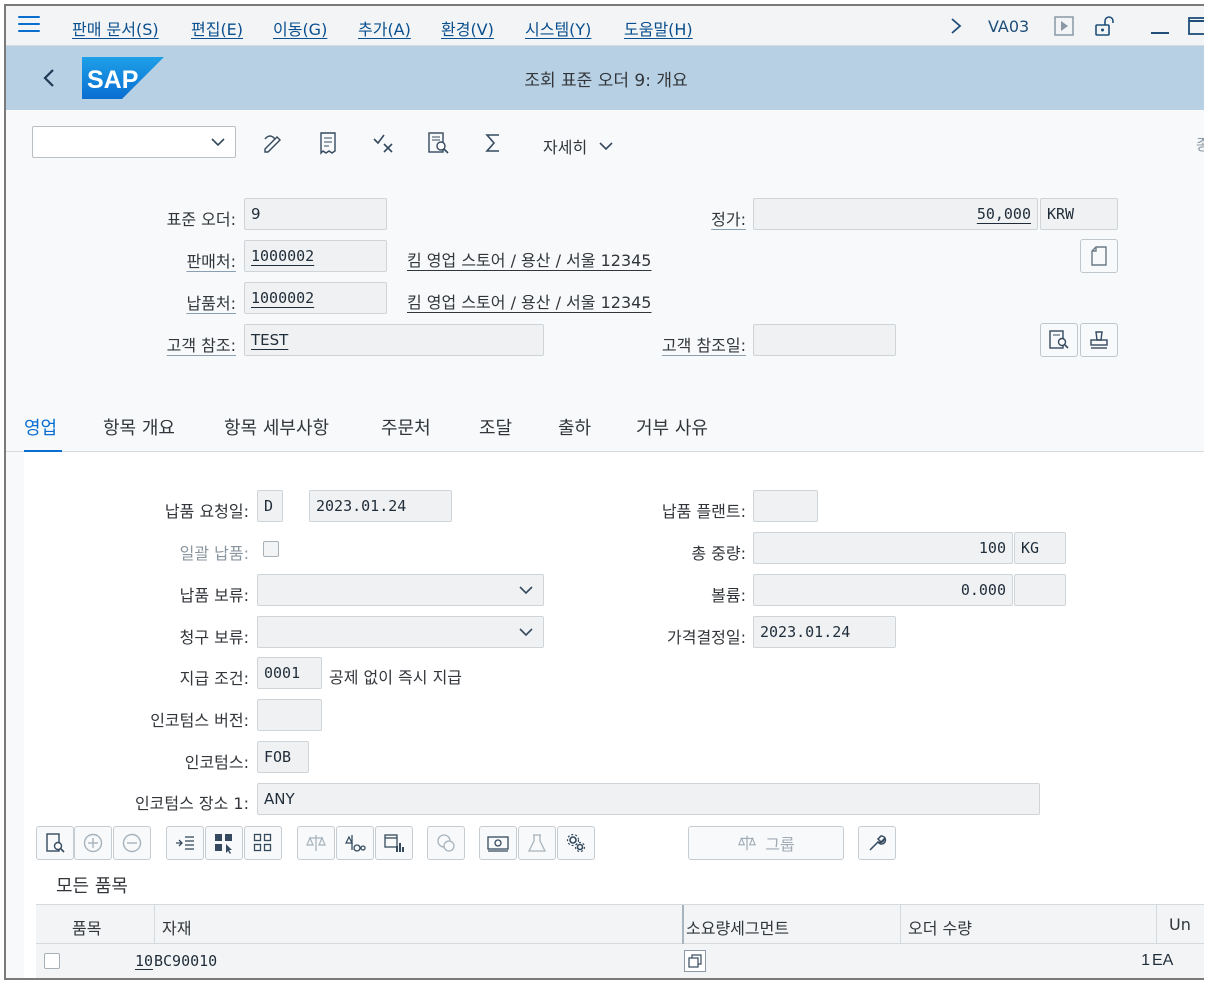 Image resolution: width=1208 pixels, height=986 pixels. What do you see at coordinates (86, 927) in the screenshot?
I see `column-header-item: 품목` at bounding box center [86, 927].